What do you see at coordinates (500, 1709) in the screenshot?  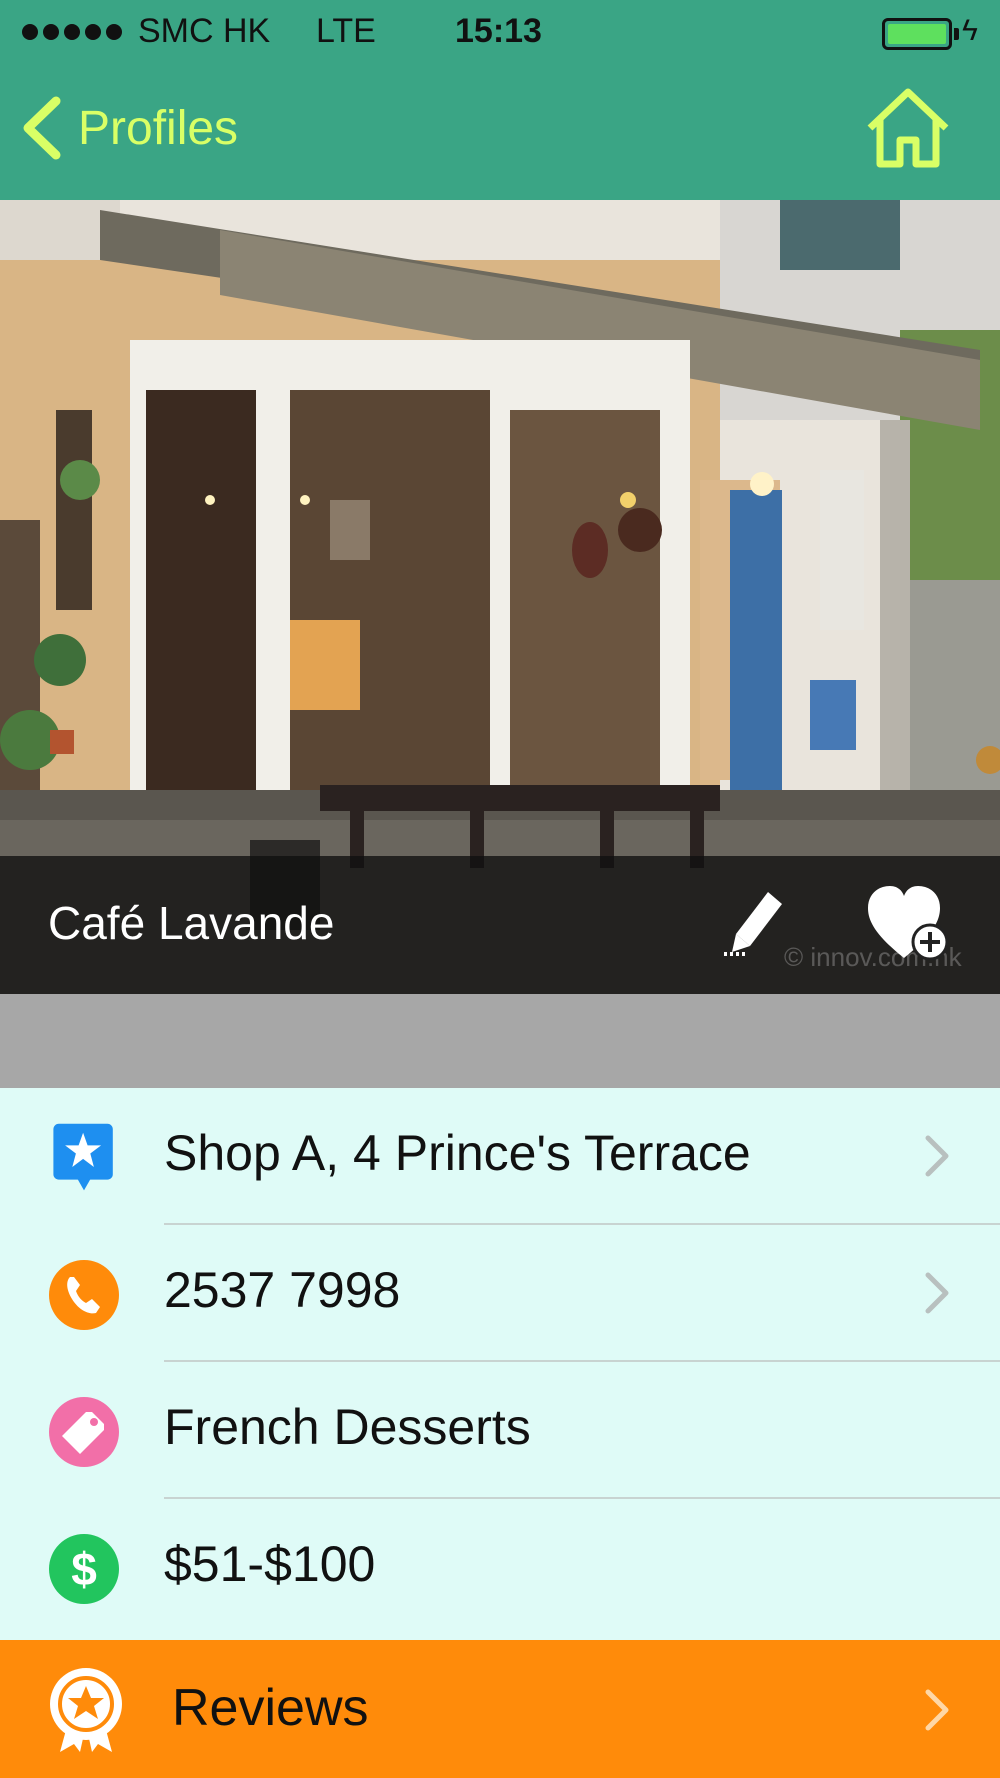 I see `reviews-button: Reviews` at bounding box center [500, 1709].